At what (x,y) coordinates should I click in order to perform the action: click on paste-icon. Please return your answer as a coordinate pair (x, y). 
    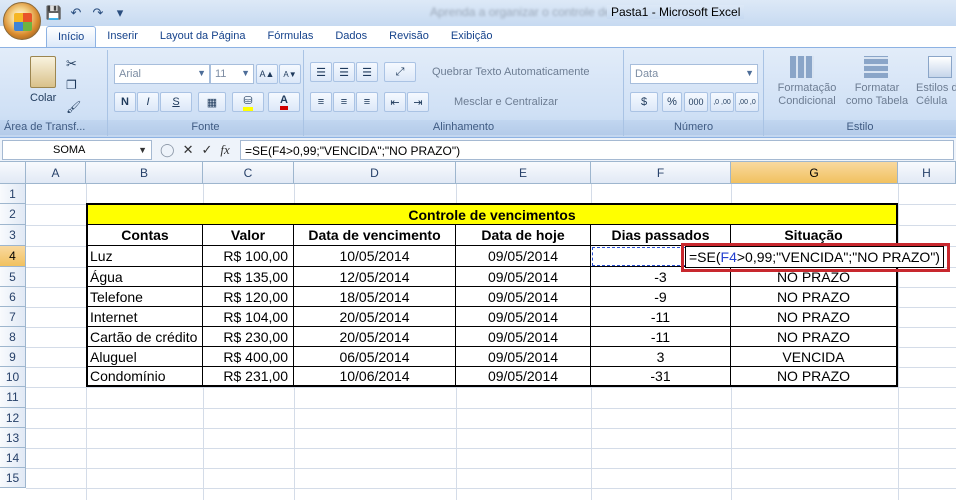
    Looking at the image, I should click on (43, 72).